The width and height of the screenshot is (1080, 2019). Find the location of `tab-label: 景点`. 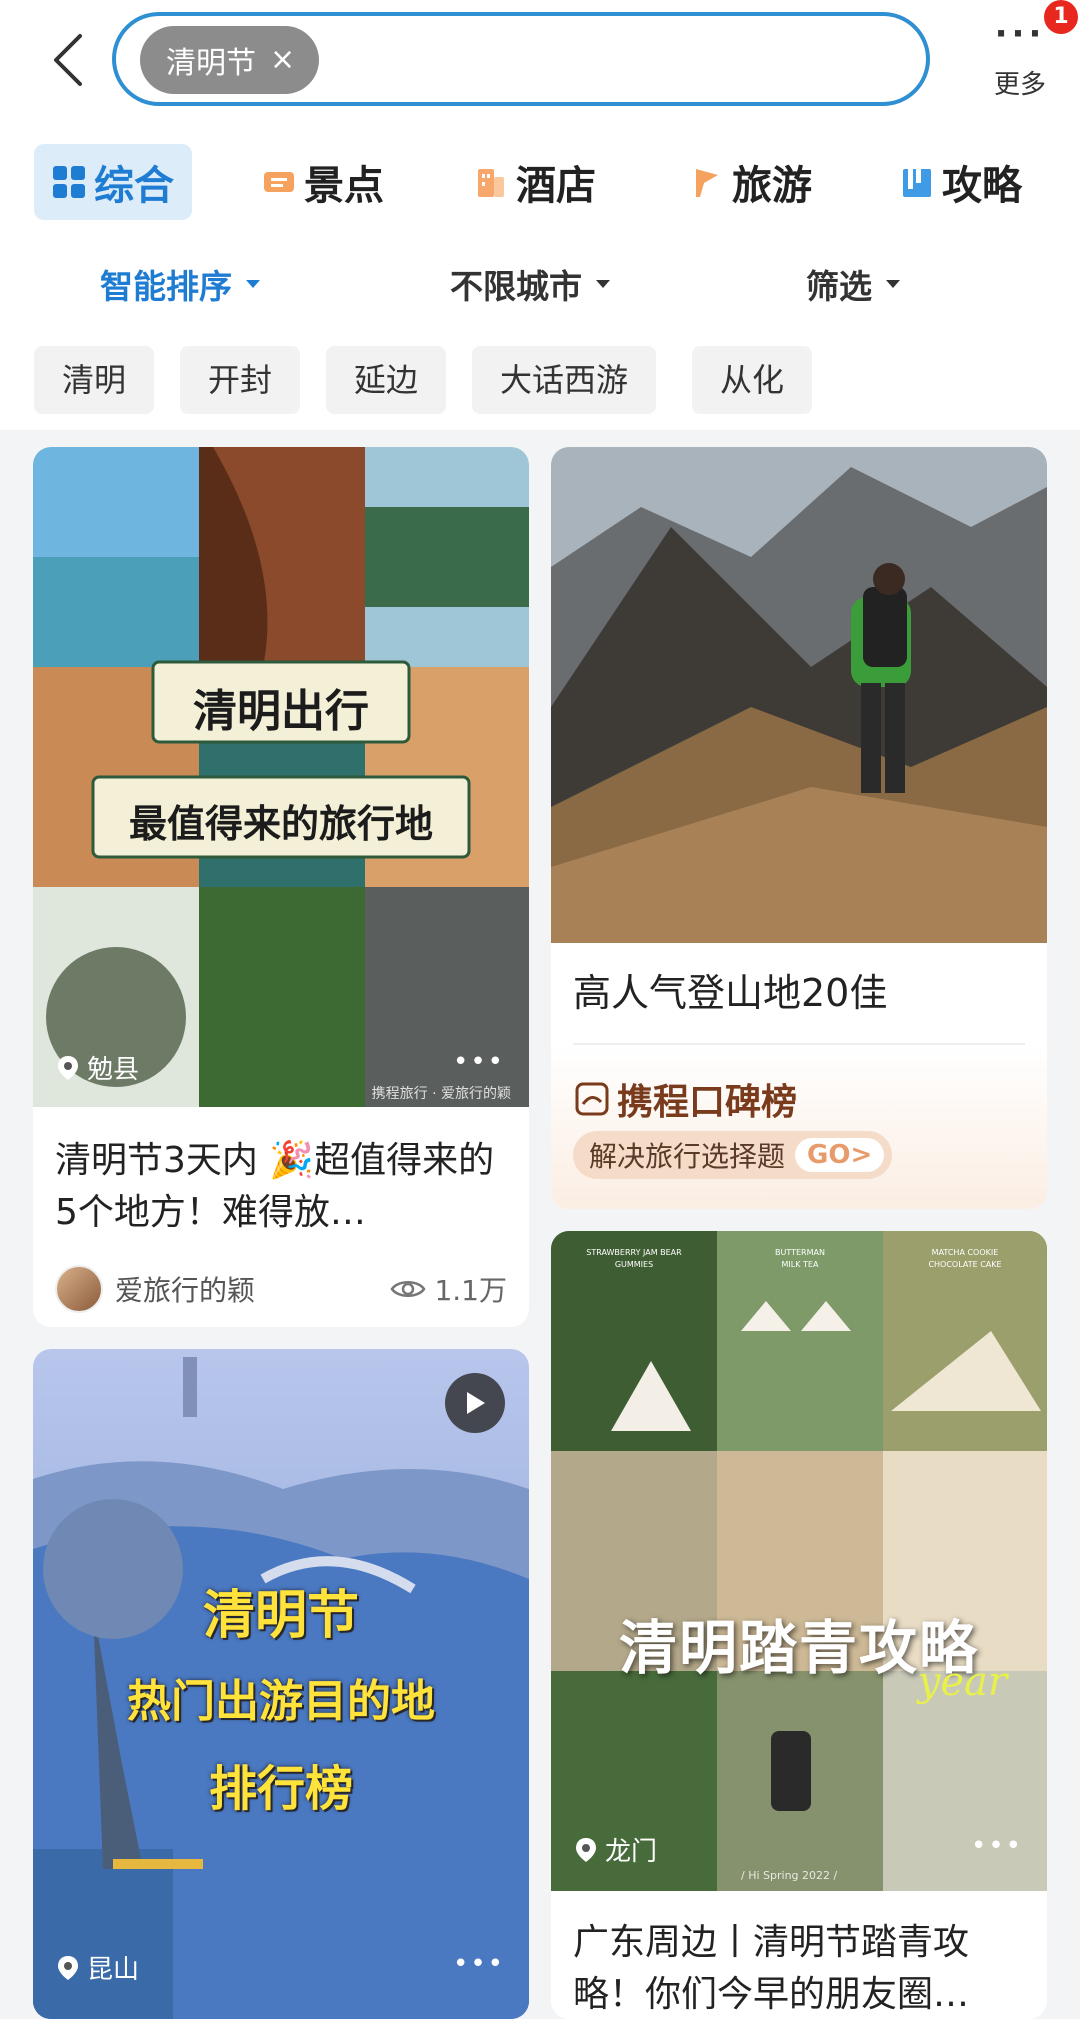

tab-label: 景点 is located at coordinates (344, 186).